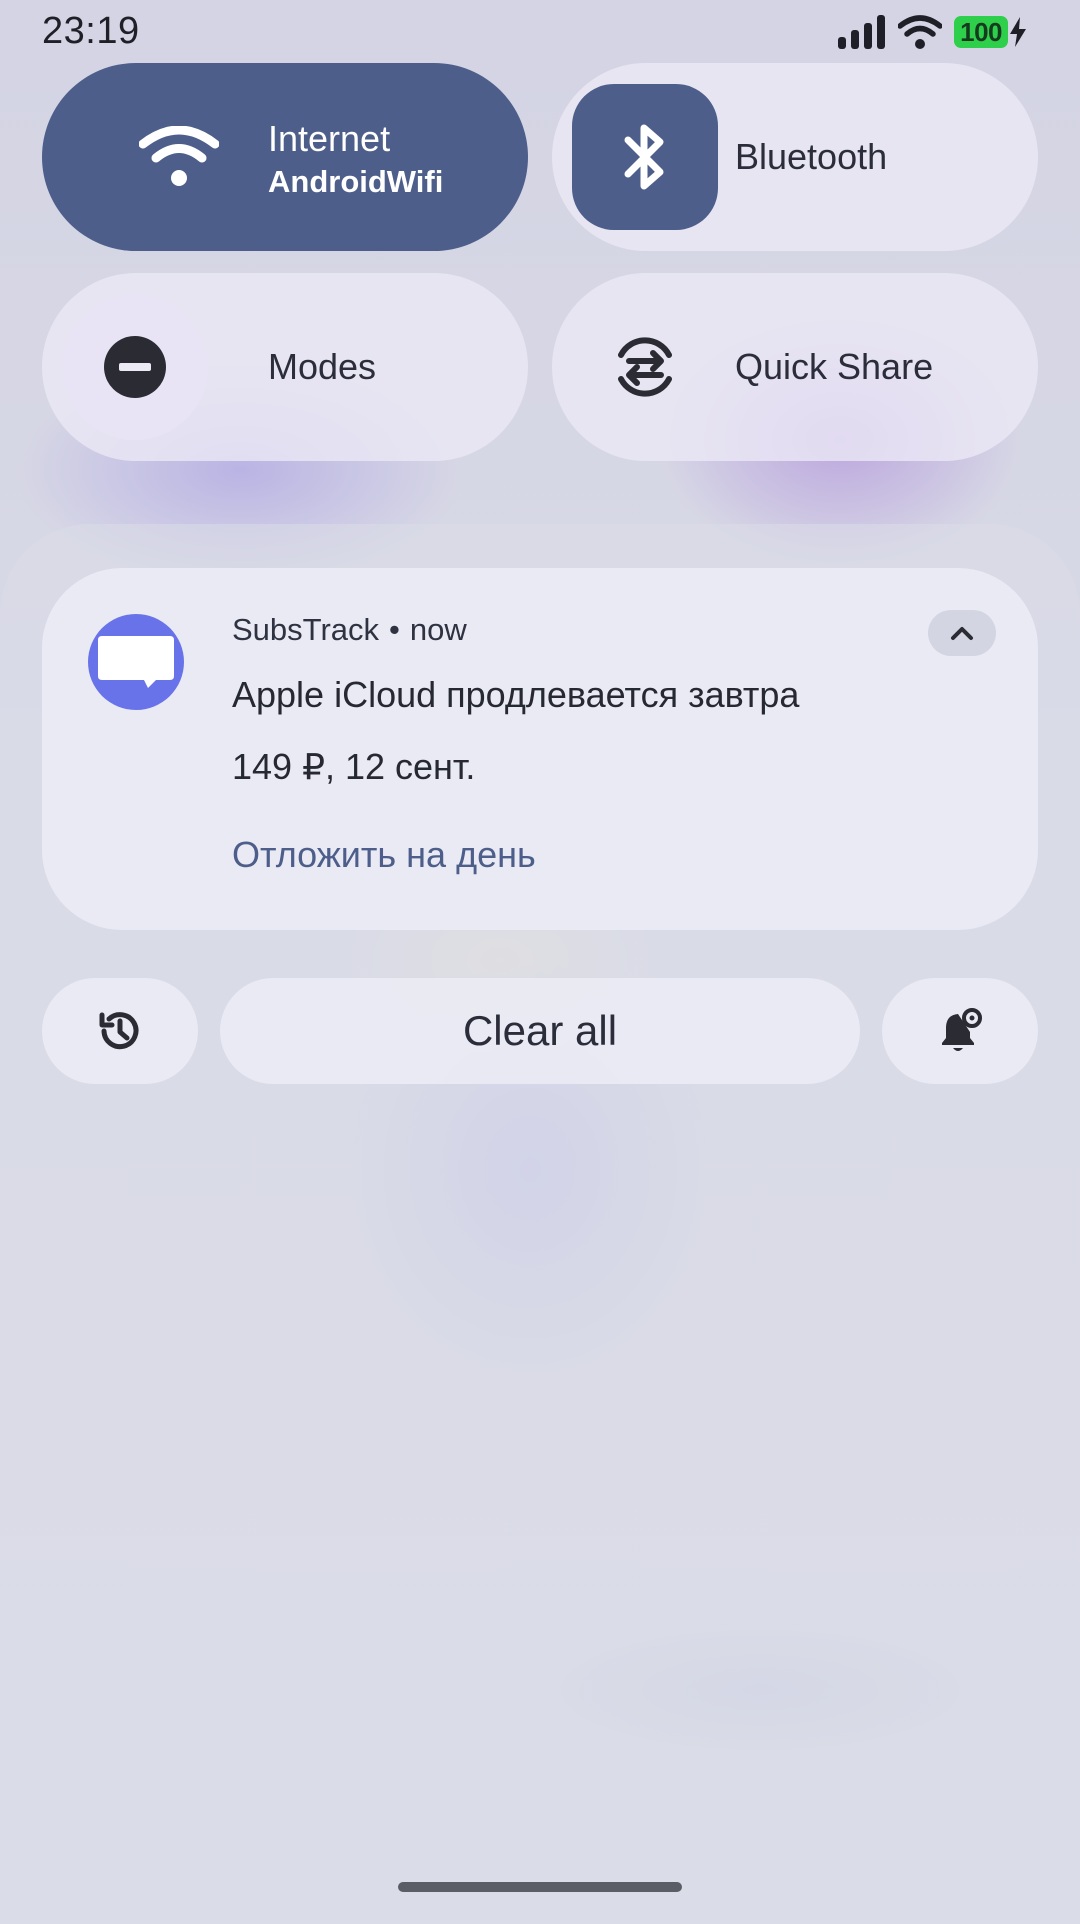 The width and height of the screenshot is (1080, 1924). I want to click on tile-modes-label: Modes, so click(322, 366).